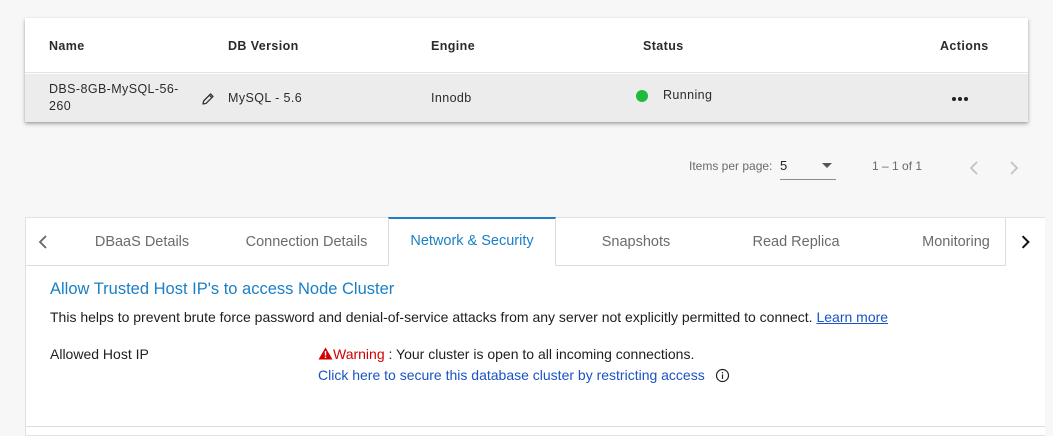  What do you see at coordinates (974, 168) in the screenshot?
I see `previous-page-button` at bounding box center [974, 168].